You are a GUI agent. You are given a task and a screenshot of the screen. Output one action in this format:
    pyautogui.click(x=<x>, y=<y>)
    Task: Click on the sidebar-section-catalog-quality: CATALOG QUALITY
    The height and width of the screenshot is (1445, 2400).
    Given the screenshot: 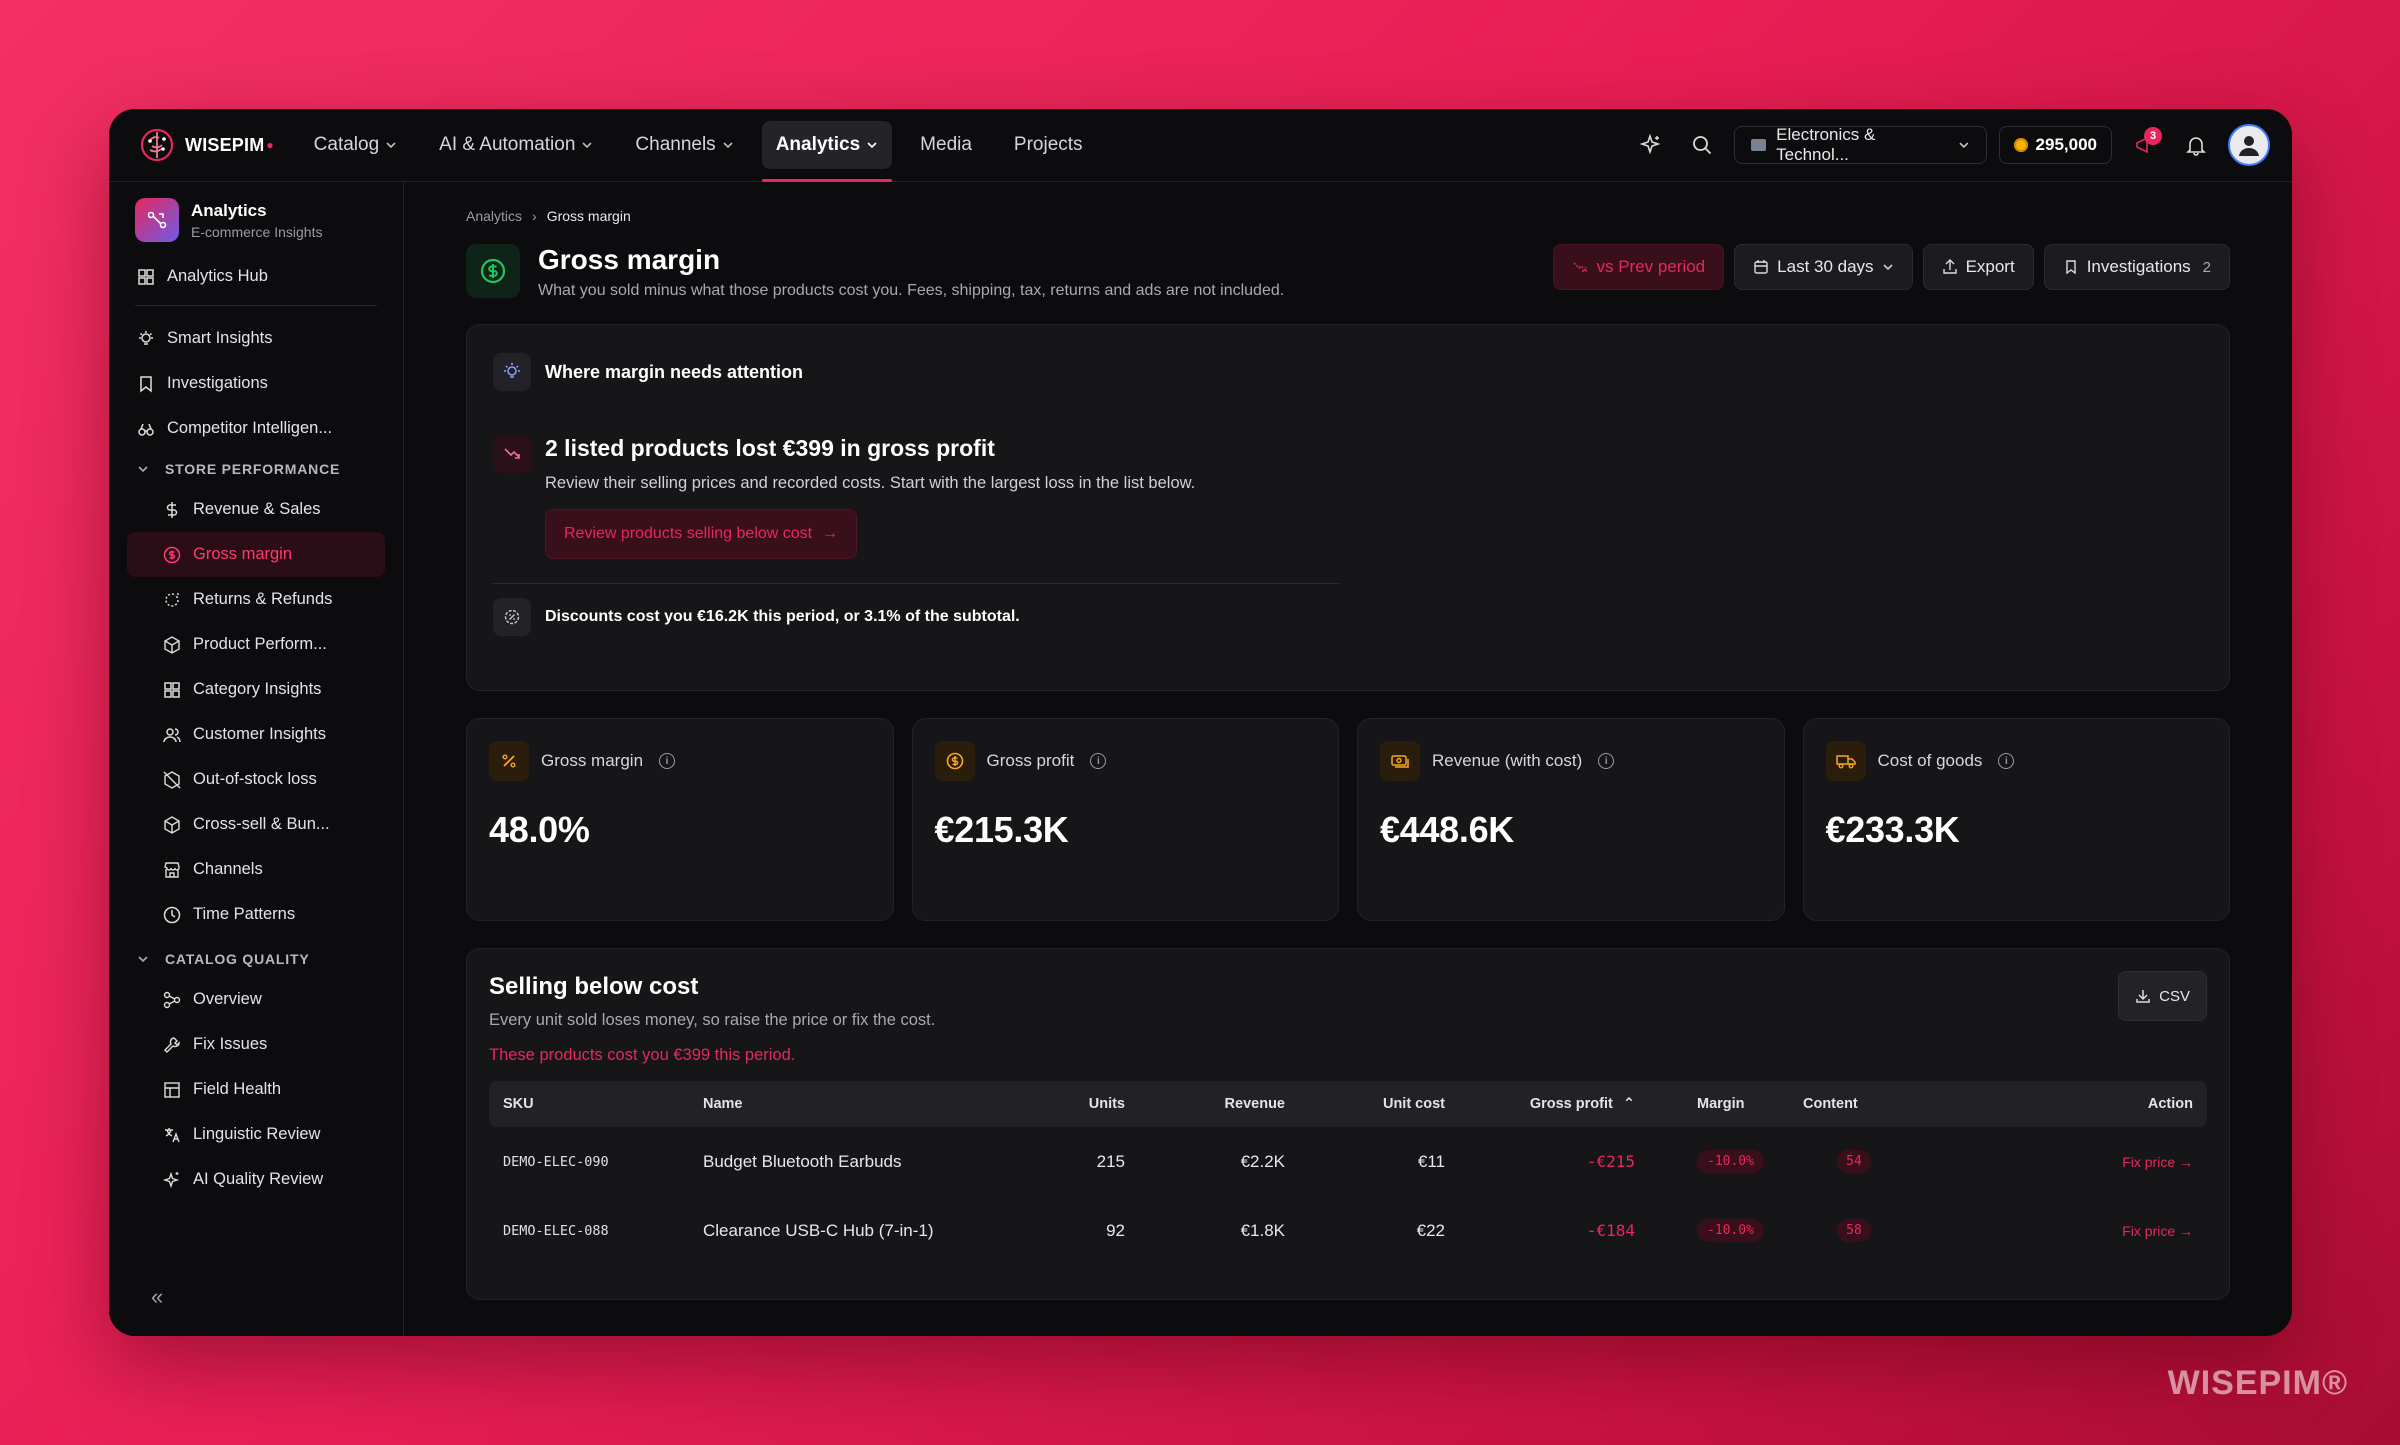 What is the action you would take?
    pyautogui.click(x=256, y=959)
    